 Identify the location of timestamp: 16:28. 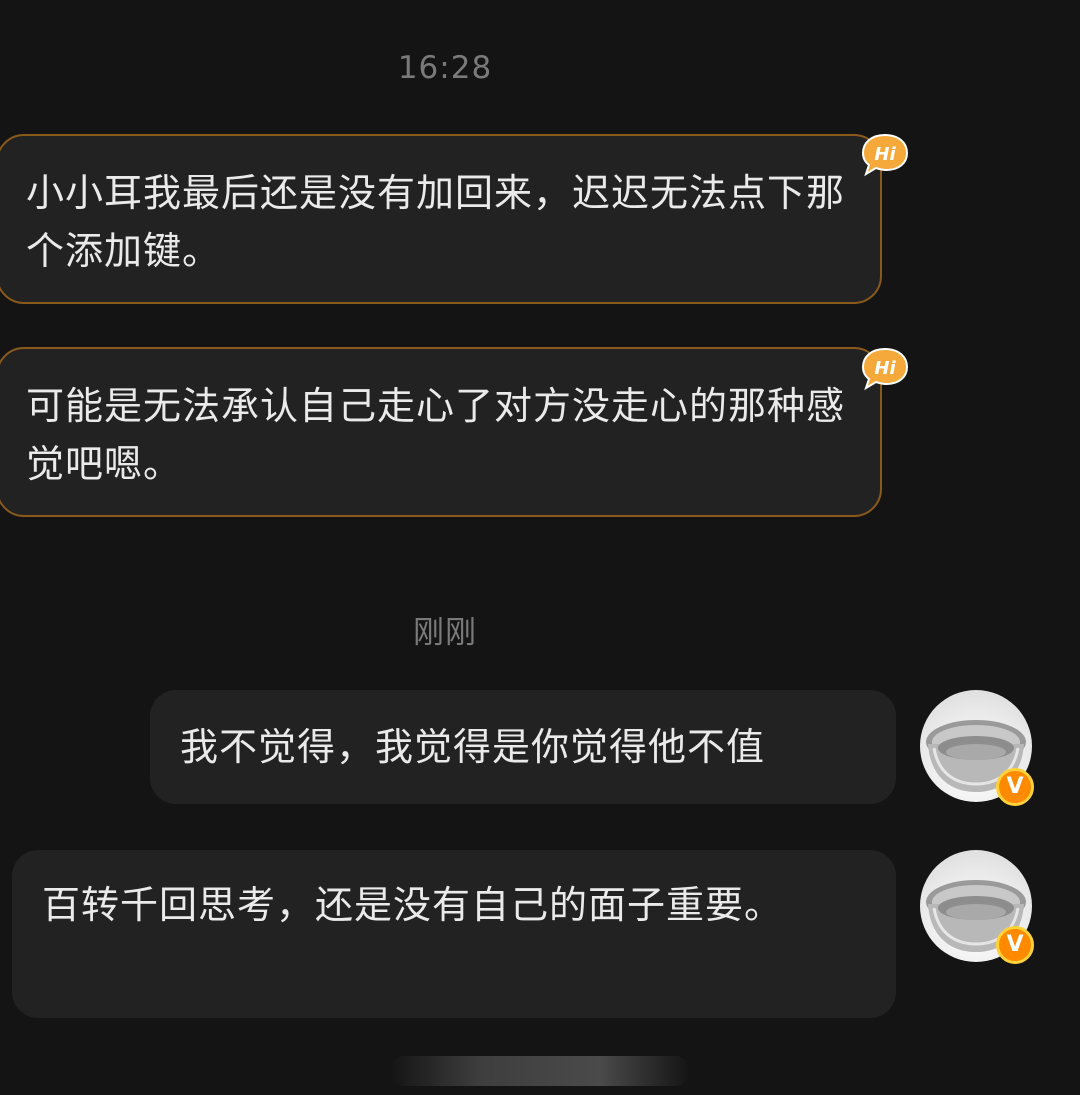
(445, 68).